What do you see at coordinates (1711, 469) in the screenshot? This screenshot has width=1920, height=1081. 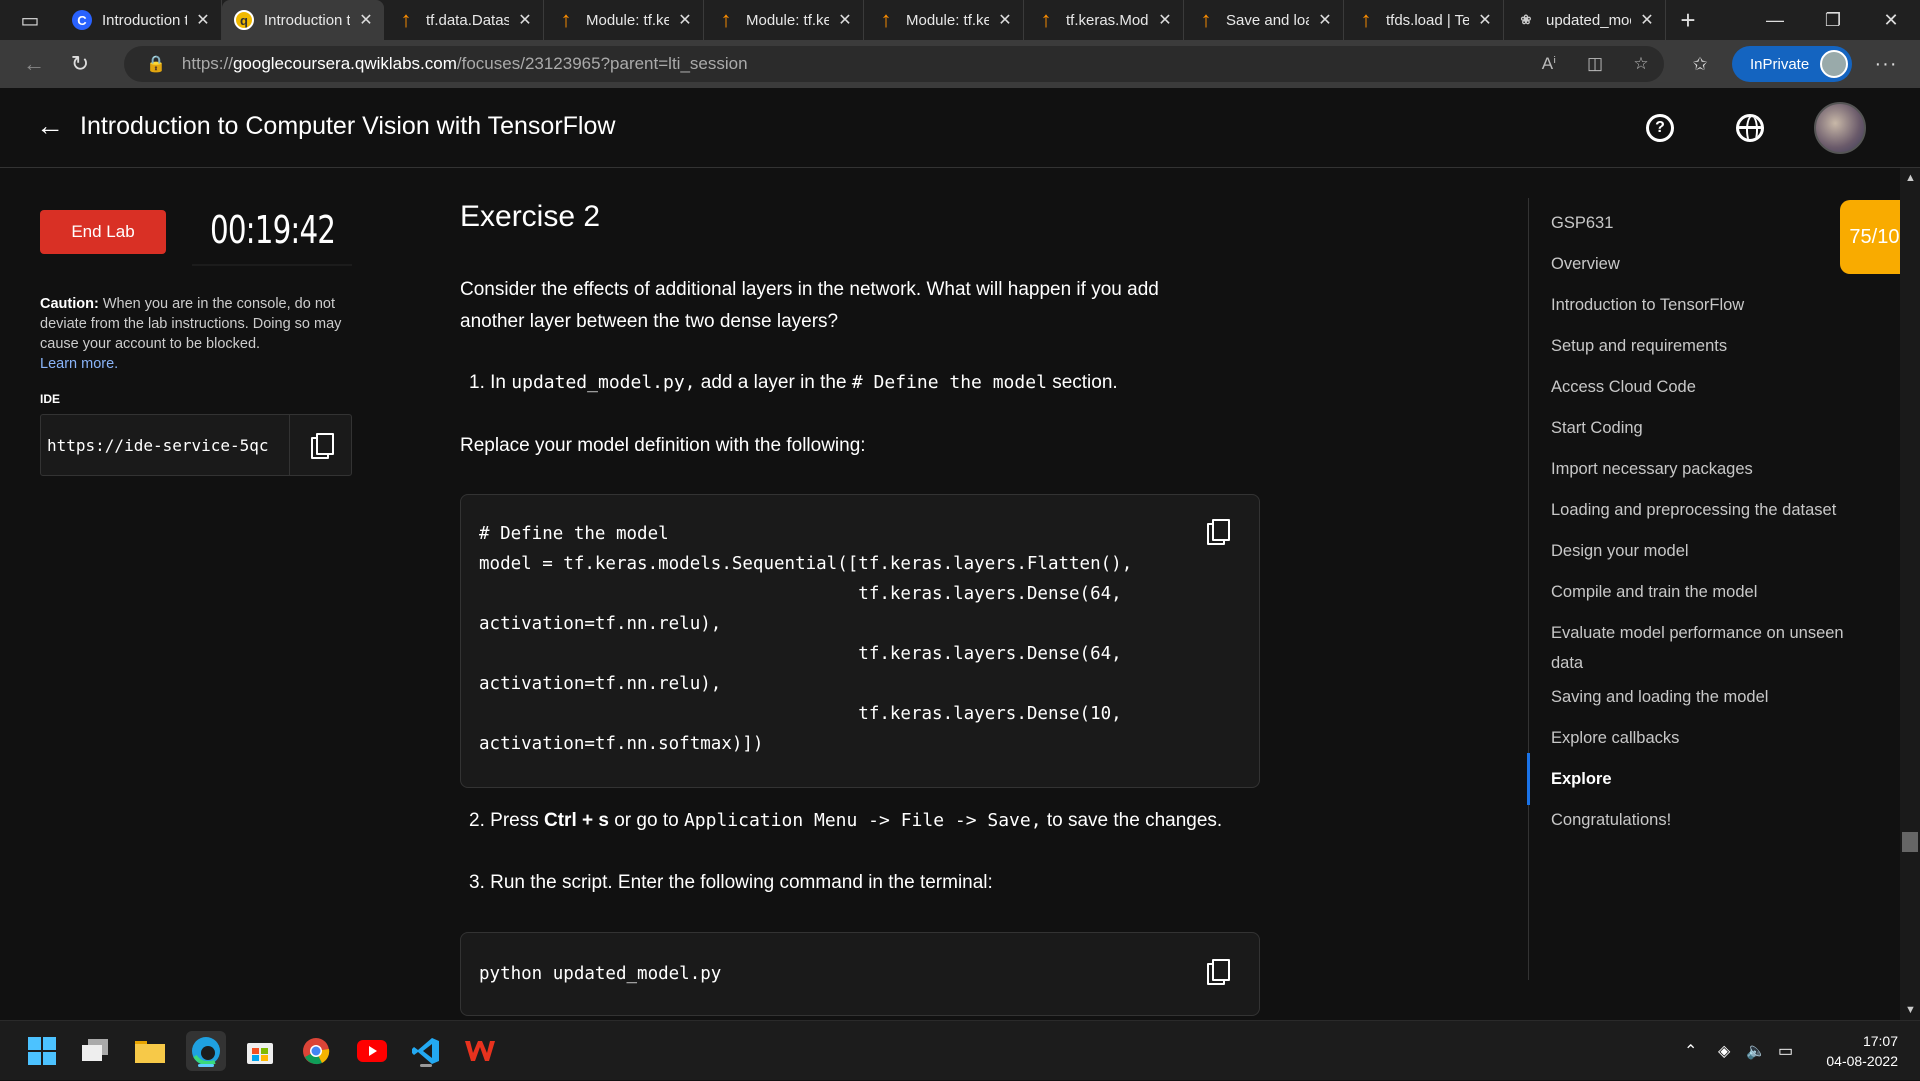 I see `toc-item: Import necessary packages` at bounding box center [1711, 469].